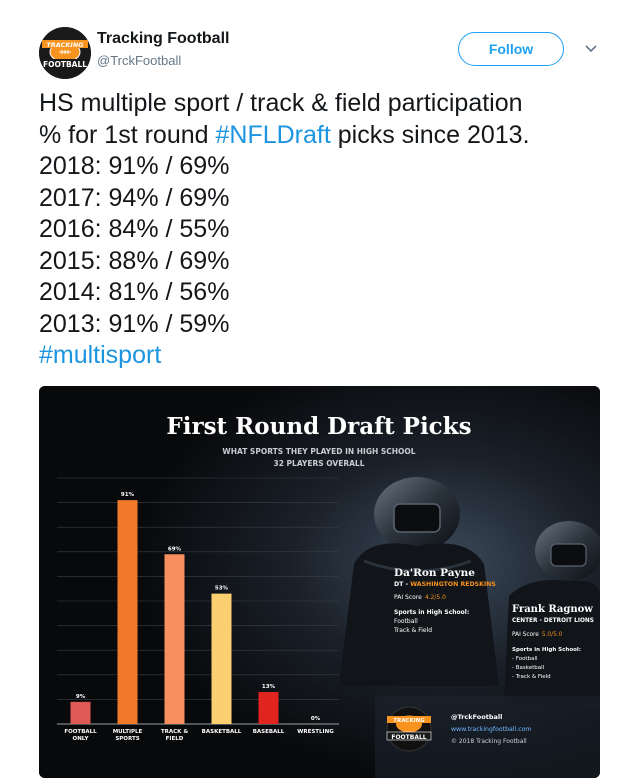  I want to click on bar-value-label: 9%, so click(81, 697).